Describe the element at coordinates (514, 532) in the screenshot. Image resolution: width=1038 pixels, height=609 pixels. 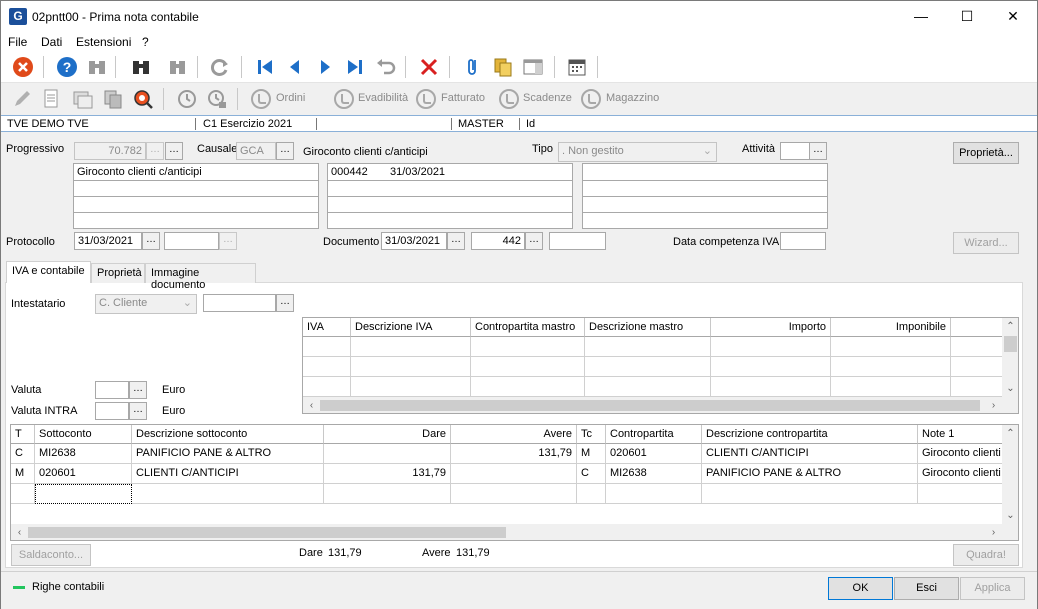
I see `ledger-horizontal-scrollbar: ‹ ›` at that location.